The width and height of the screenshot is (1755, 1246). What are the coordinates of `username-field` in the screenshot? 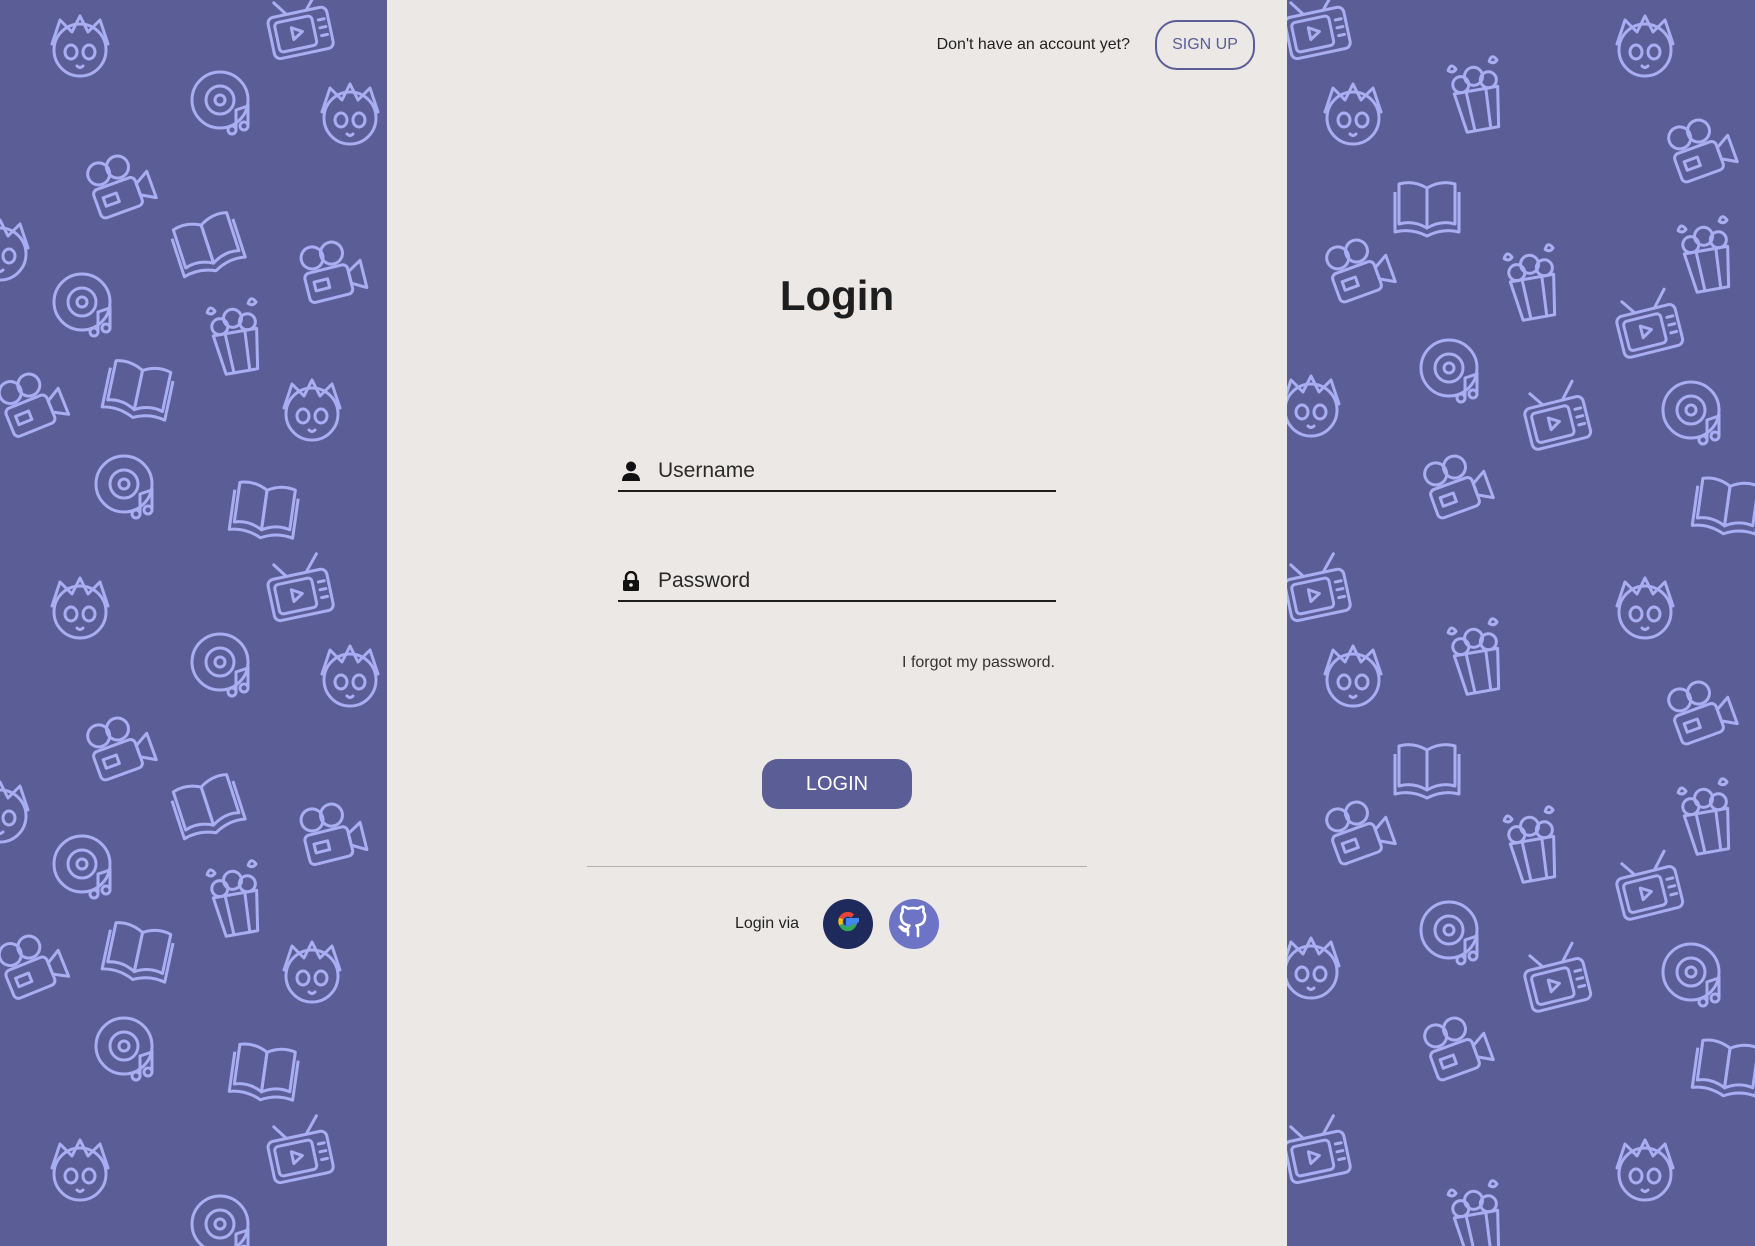 It's located at (837, 472).